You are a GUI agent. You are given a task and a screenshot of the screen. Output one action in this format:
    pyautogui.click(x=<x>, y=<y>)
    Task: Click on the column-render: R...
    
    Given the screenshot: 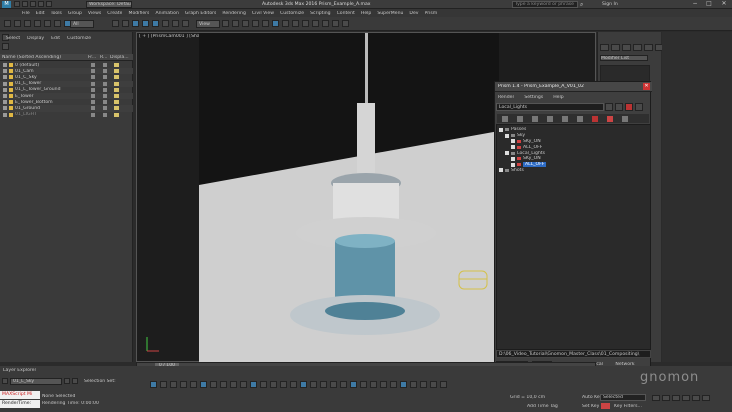 What is the action you would take?
    pyautogui.click(x=105, y=57)
    